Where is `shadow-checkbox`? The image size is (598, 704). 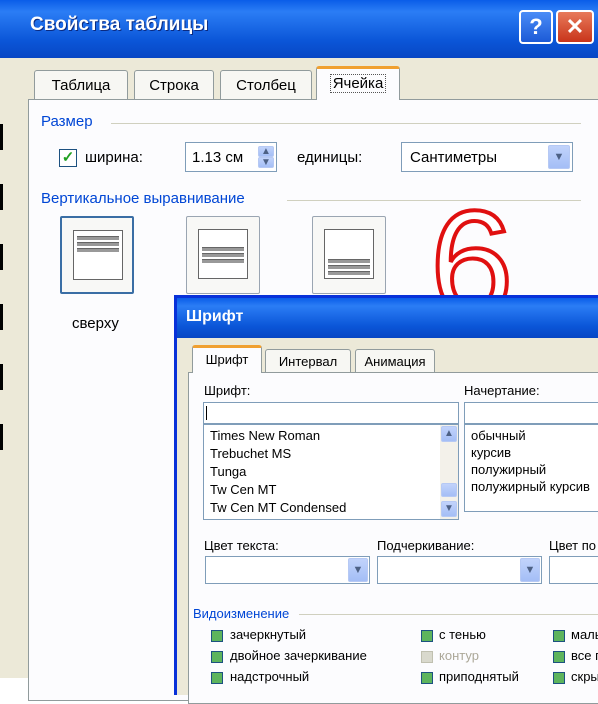
shadow-checkbox is located at coordinates (427, 636).